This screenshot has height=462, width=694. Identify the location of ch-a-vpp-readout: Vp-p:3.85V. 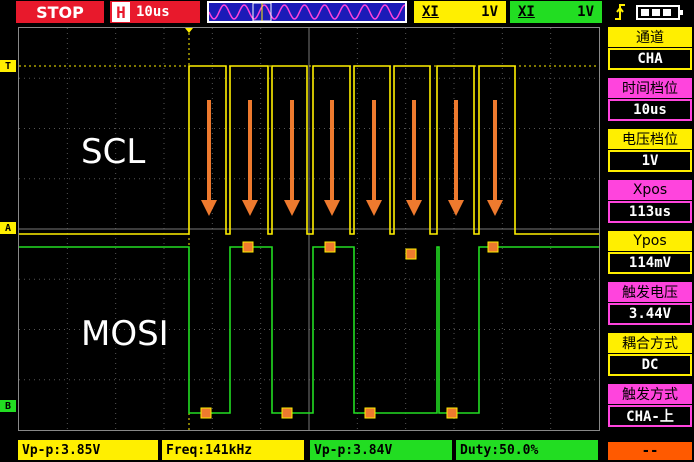
(88, 450).